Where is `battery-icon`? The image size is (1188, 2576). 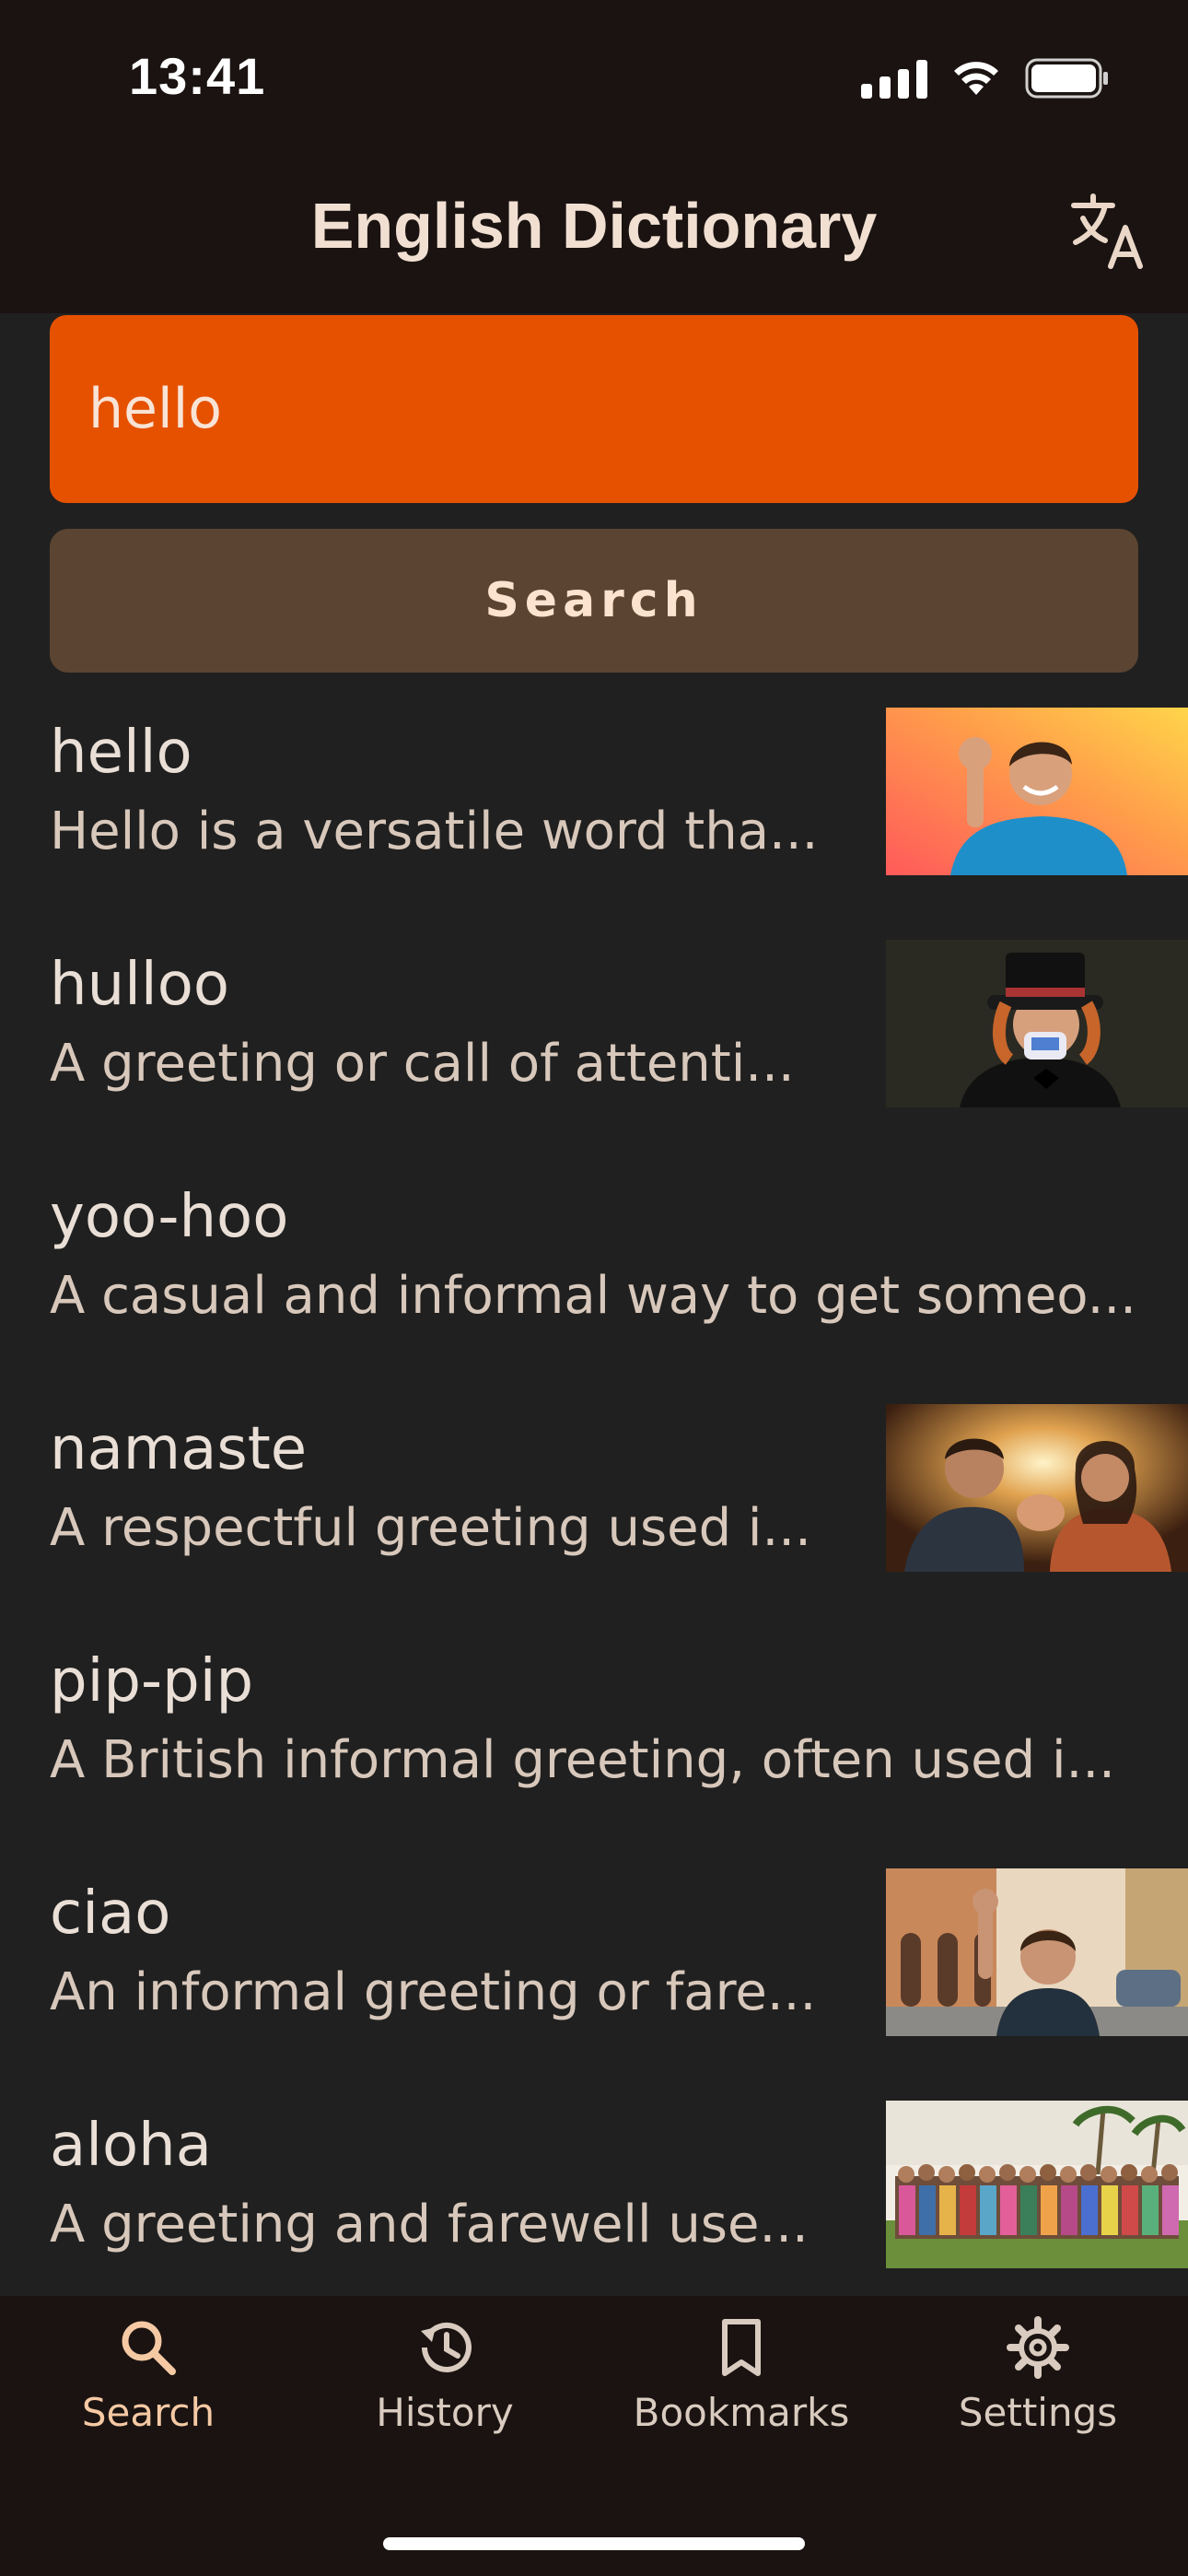
battery-icon is located at coordinates (1066, 78).